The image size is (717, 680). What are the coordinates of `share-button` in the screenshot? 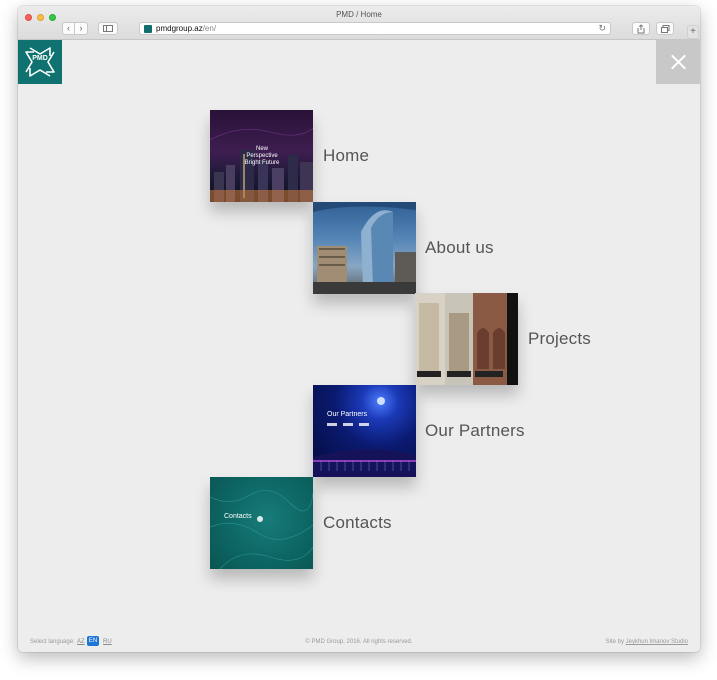 It's located at (641, 28).